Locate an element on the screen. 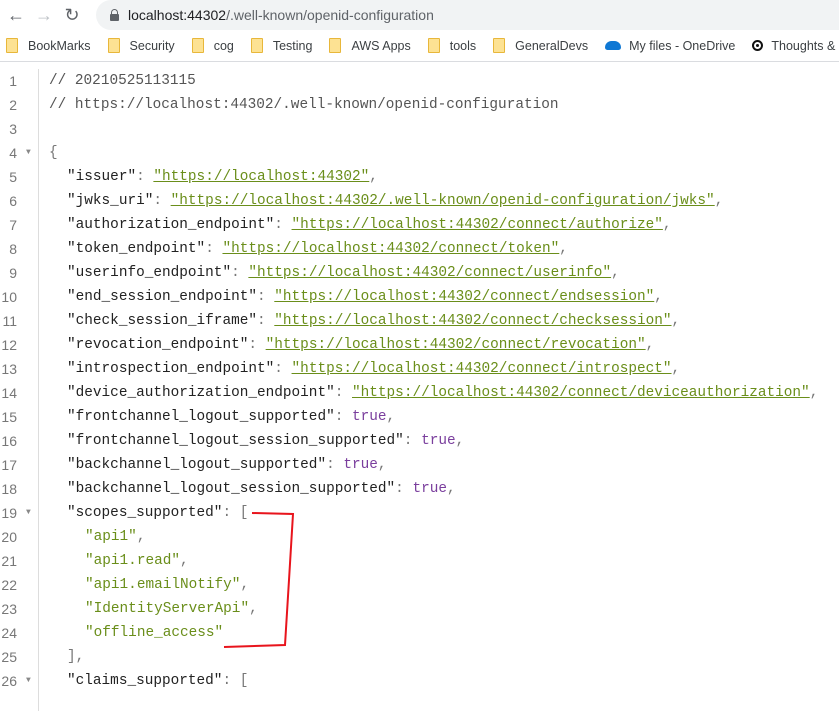  json-key: "frontchannel_logout_supported" is located at coordinates (201, 417).